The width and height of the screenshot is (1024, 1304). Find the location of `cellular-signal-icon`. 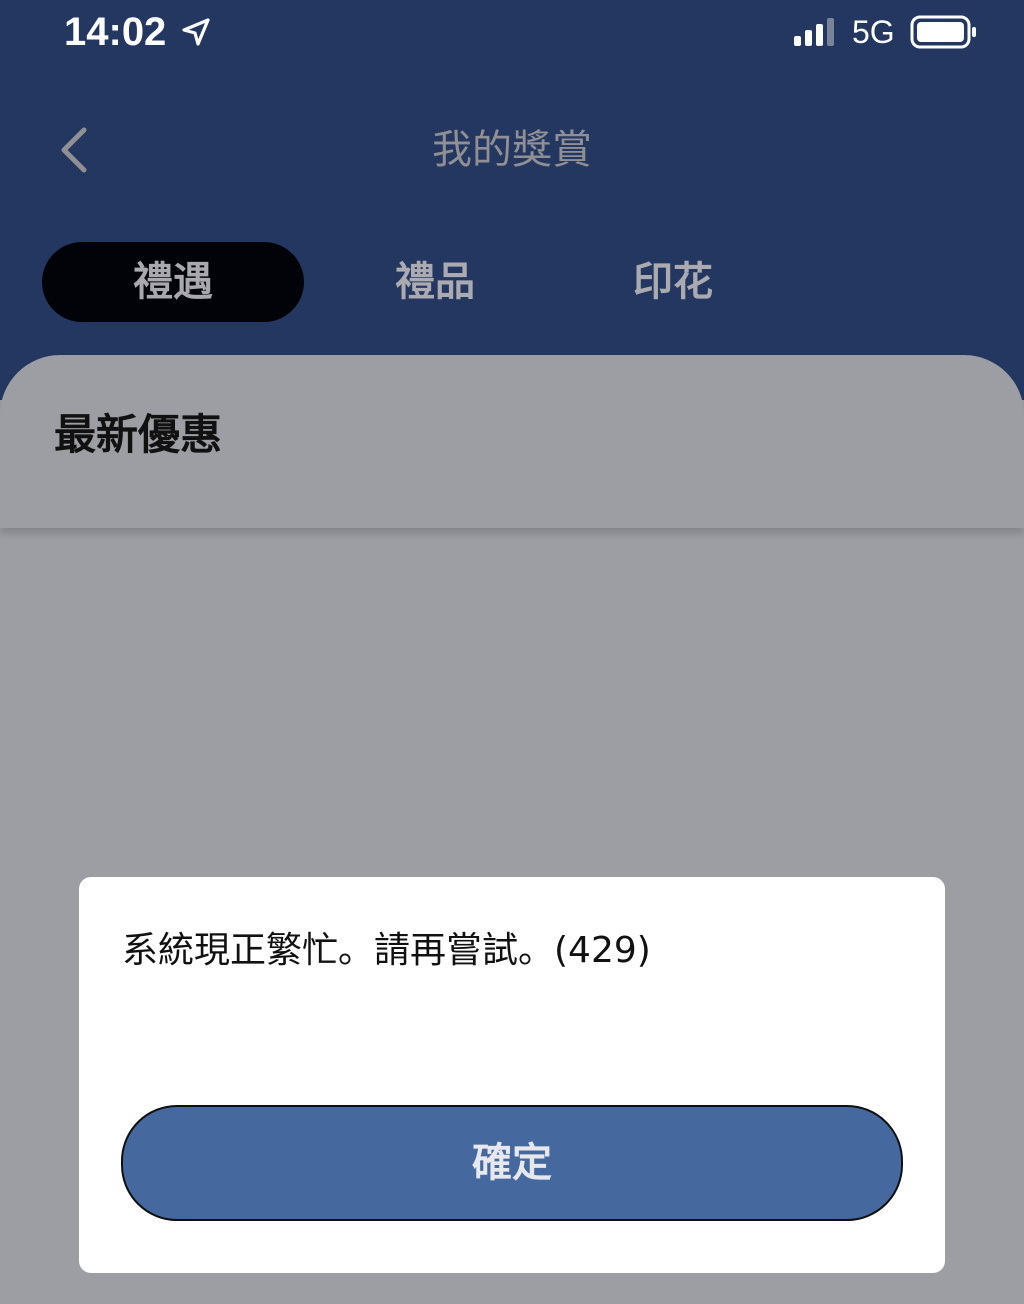

cellular-signal-icon is located at coordinates (814, 32).